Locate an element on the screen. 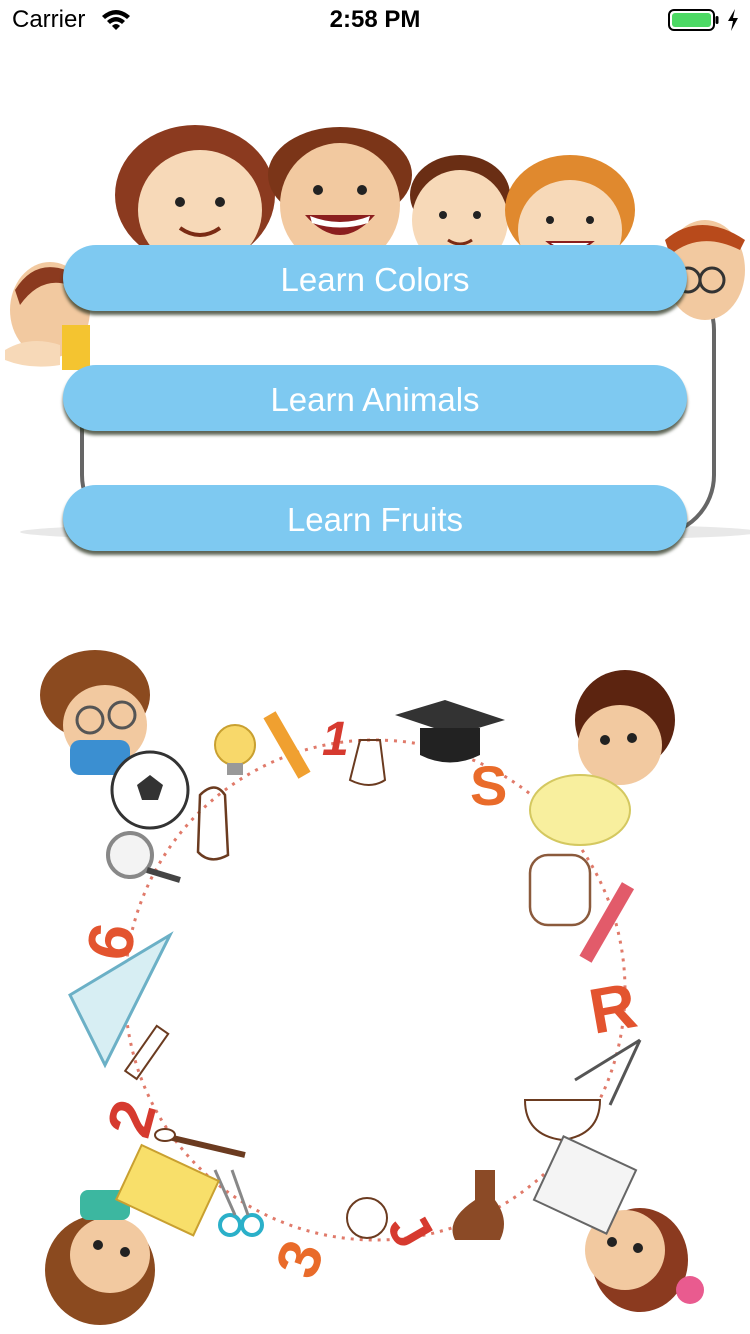 This screenshot has height=1334, width=750. compass-drawing is located at coordinates (608, 1072).